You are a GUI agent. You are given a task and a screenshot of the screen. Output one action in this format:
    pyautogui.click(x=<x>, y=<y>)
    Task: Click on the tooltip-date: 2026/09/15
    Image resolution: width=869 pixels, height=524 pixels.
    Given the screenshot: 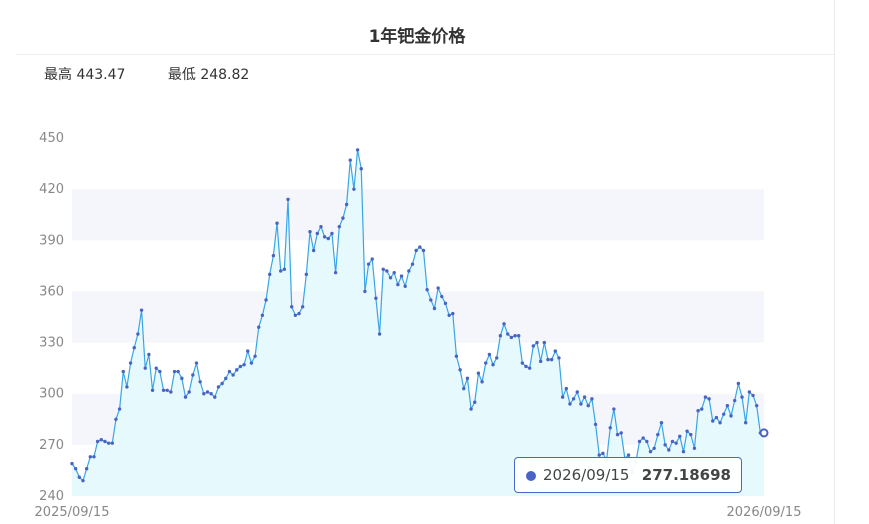 What is the action you would take?
    pyautogui.click(x=586, y=475)
    